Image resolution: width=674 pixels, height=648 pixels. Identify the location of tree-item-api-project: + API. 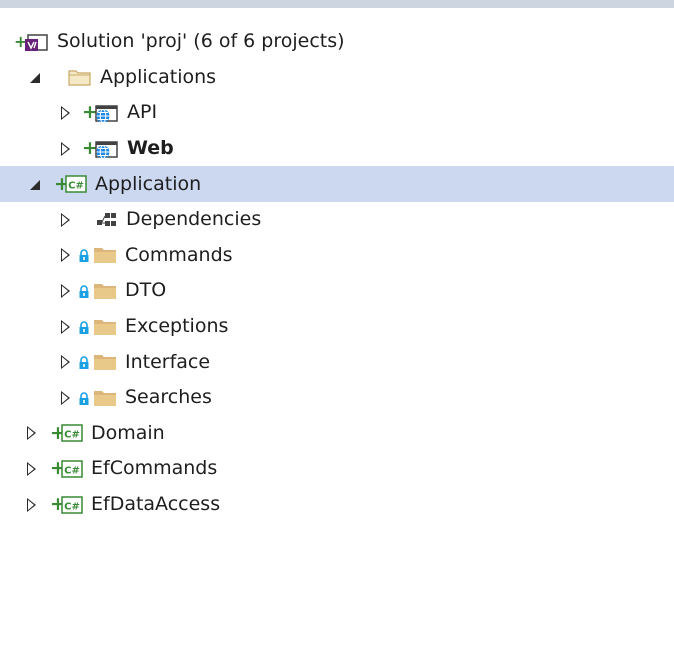
(337, 113).